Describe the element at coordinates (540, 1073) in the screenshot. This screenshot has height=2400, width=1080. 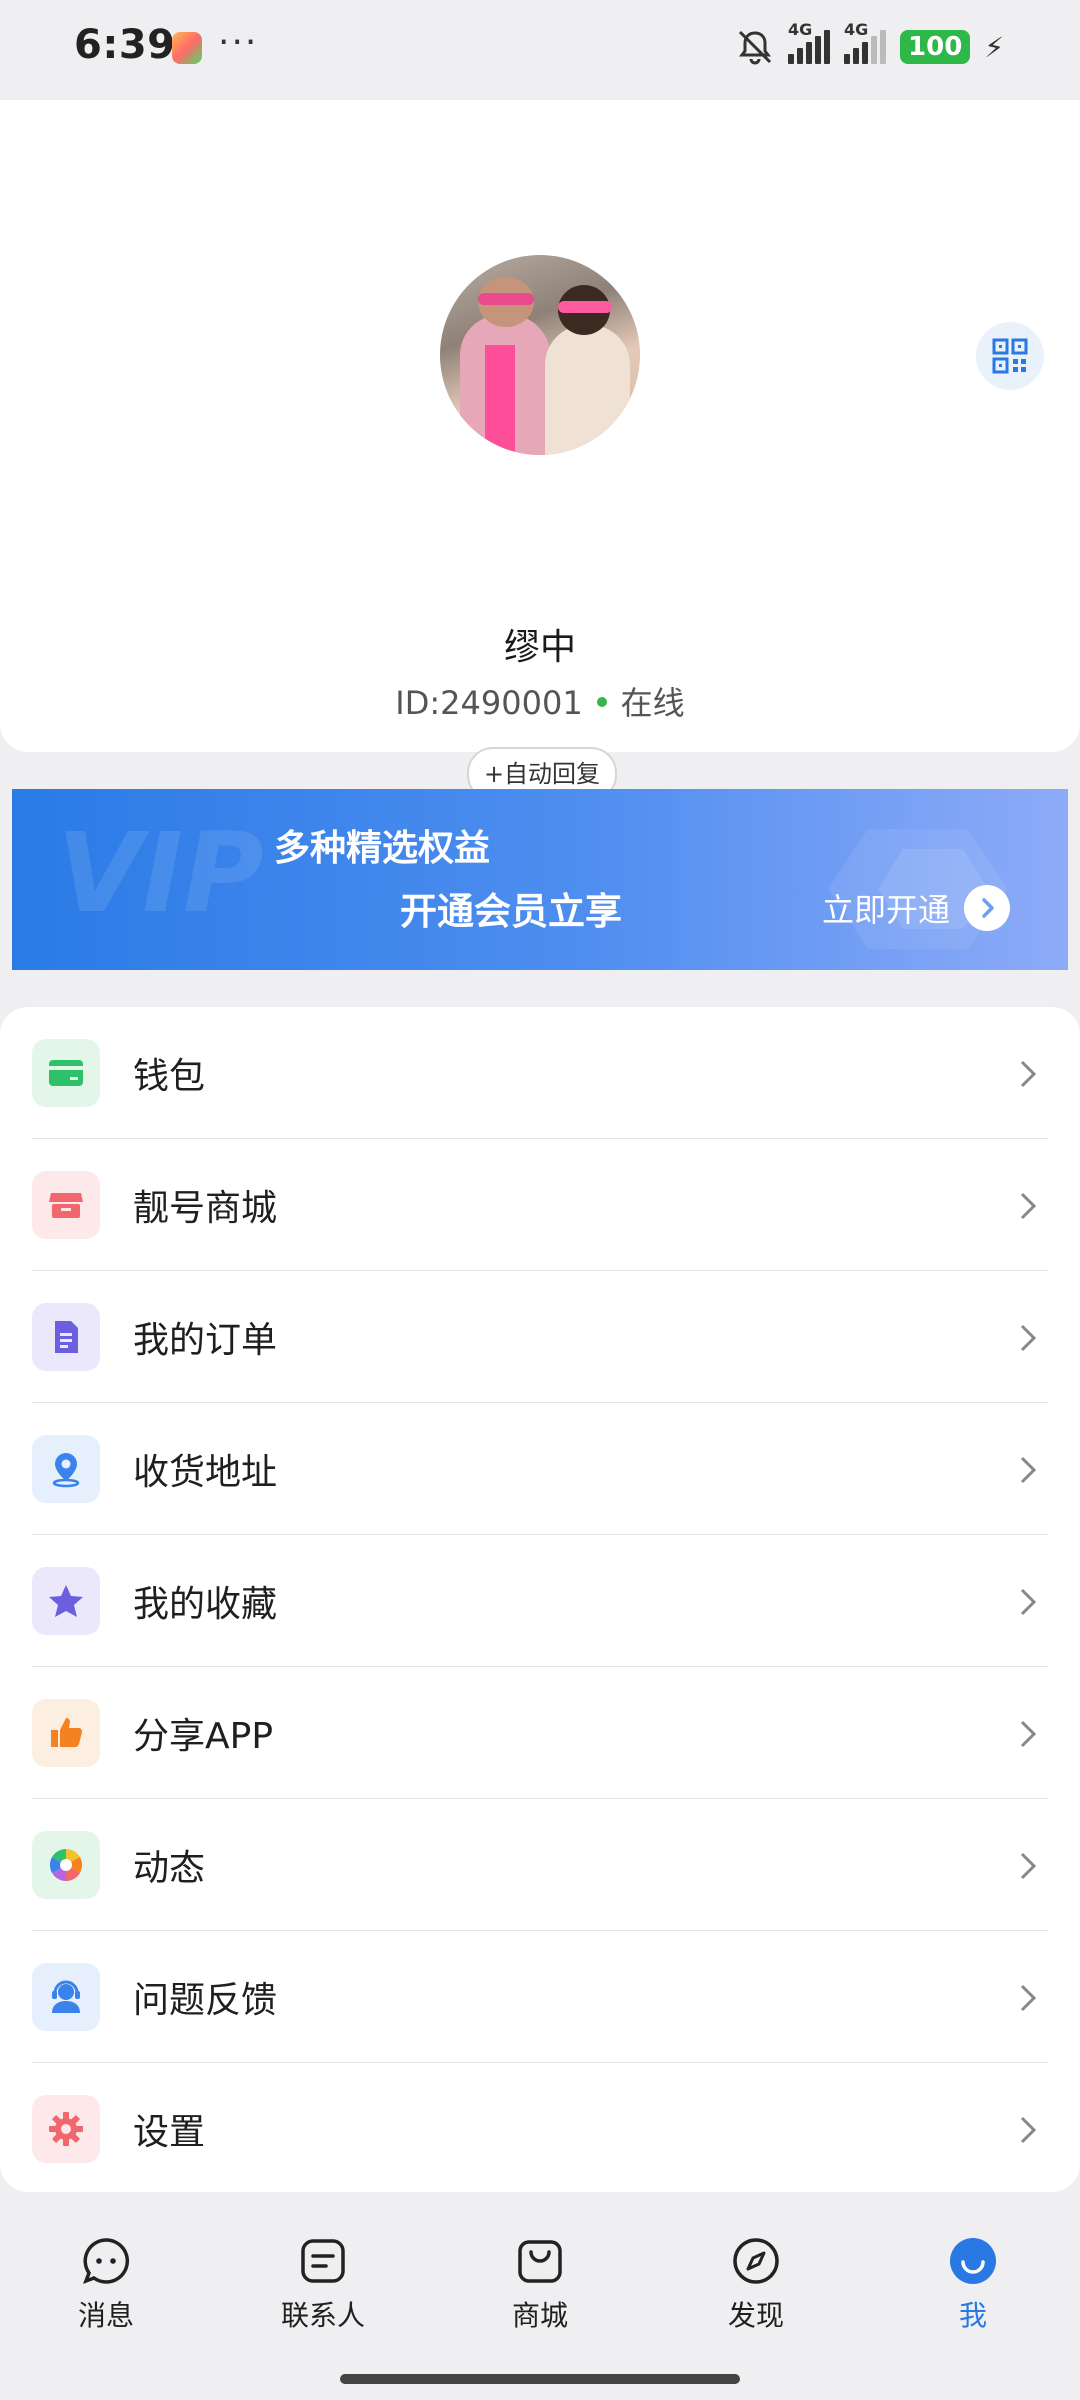
I see `menu-item-wallet: 钱包` at that location.